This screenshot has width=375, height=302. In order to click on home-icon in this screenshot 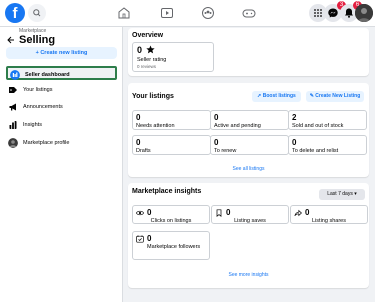, I will do `click(124, 13)`.